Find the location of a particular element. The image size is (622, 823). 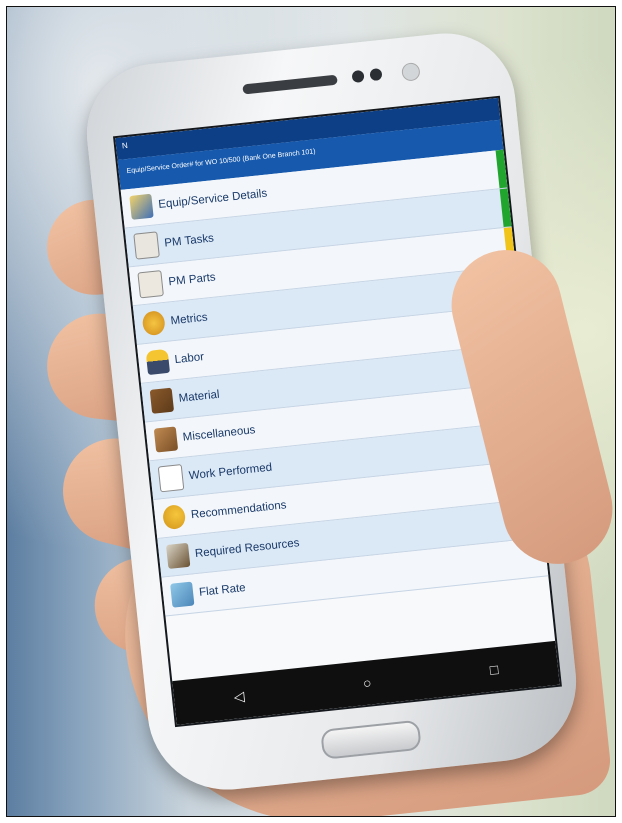

front-camera-icon is located at coordinates (410, 72).